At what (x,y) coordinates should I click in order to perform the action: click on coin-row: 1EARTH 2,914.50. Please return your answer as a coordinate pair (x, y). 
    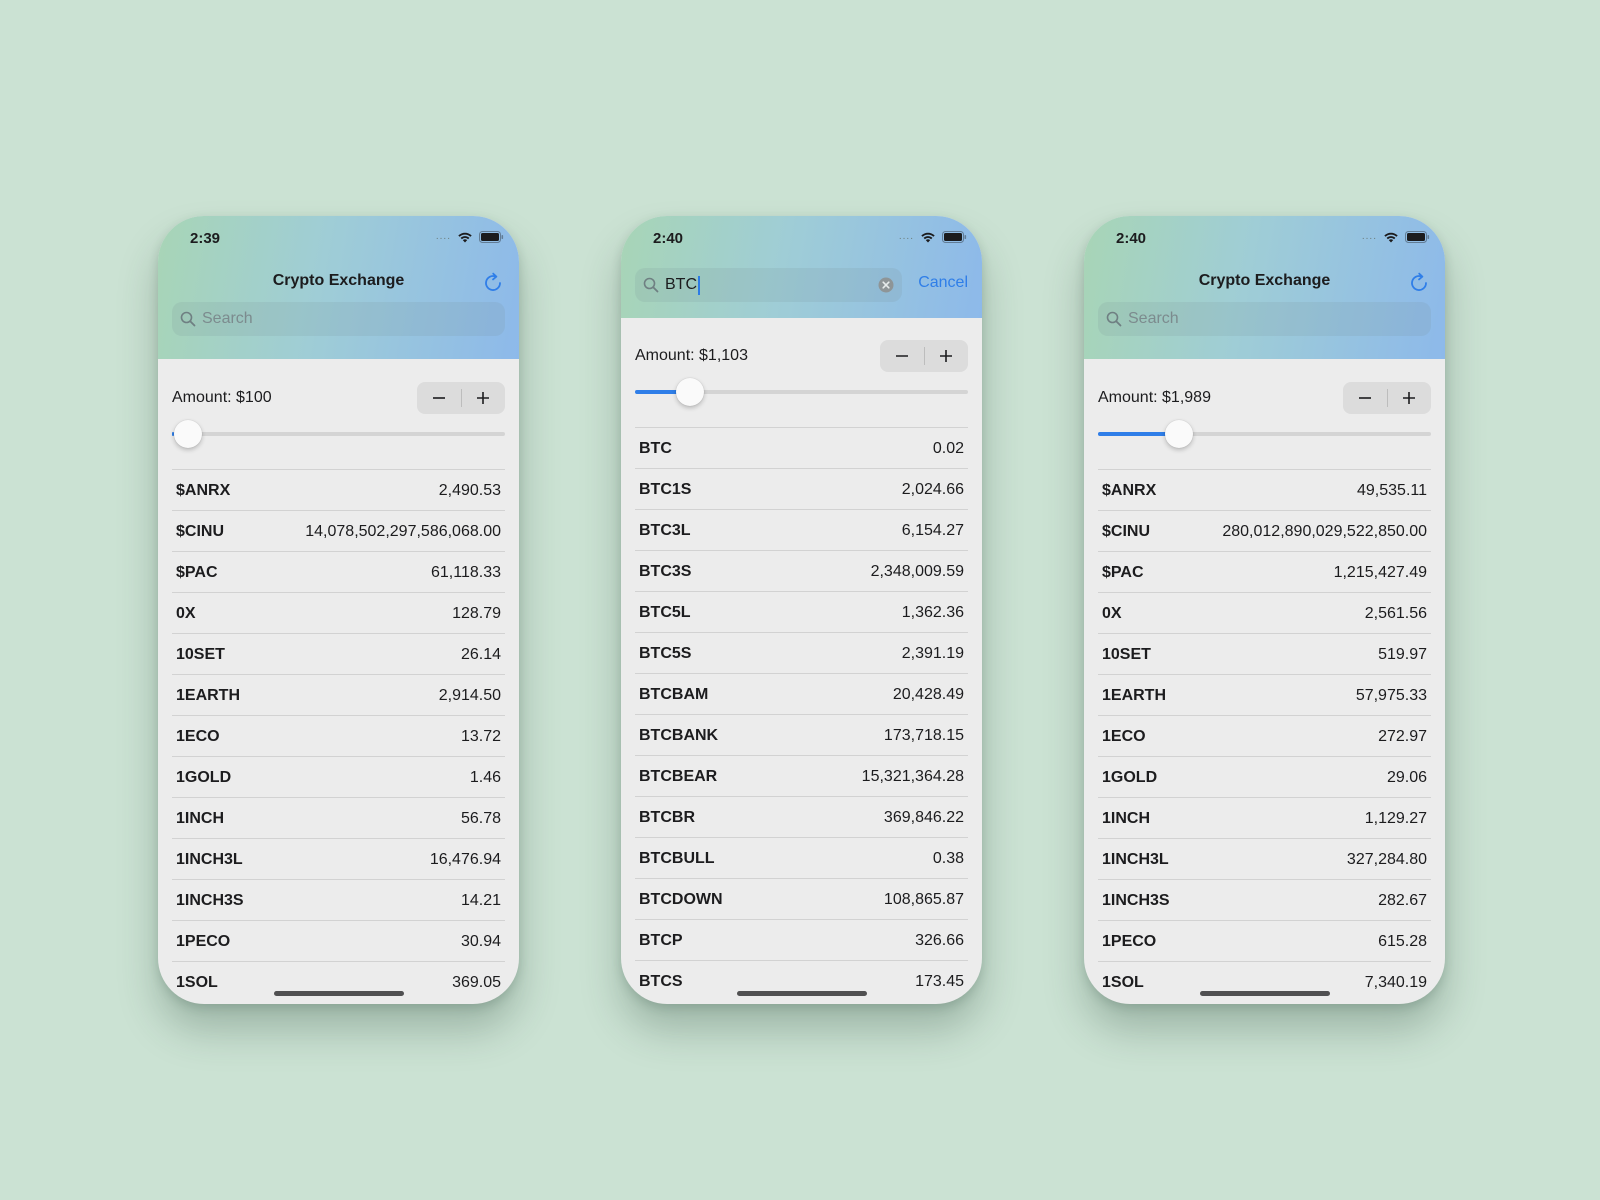
    Looking at the image, I should click on (338, 694).